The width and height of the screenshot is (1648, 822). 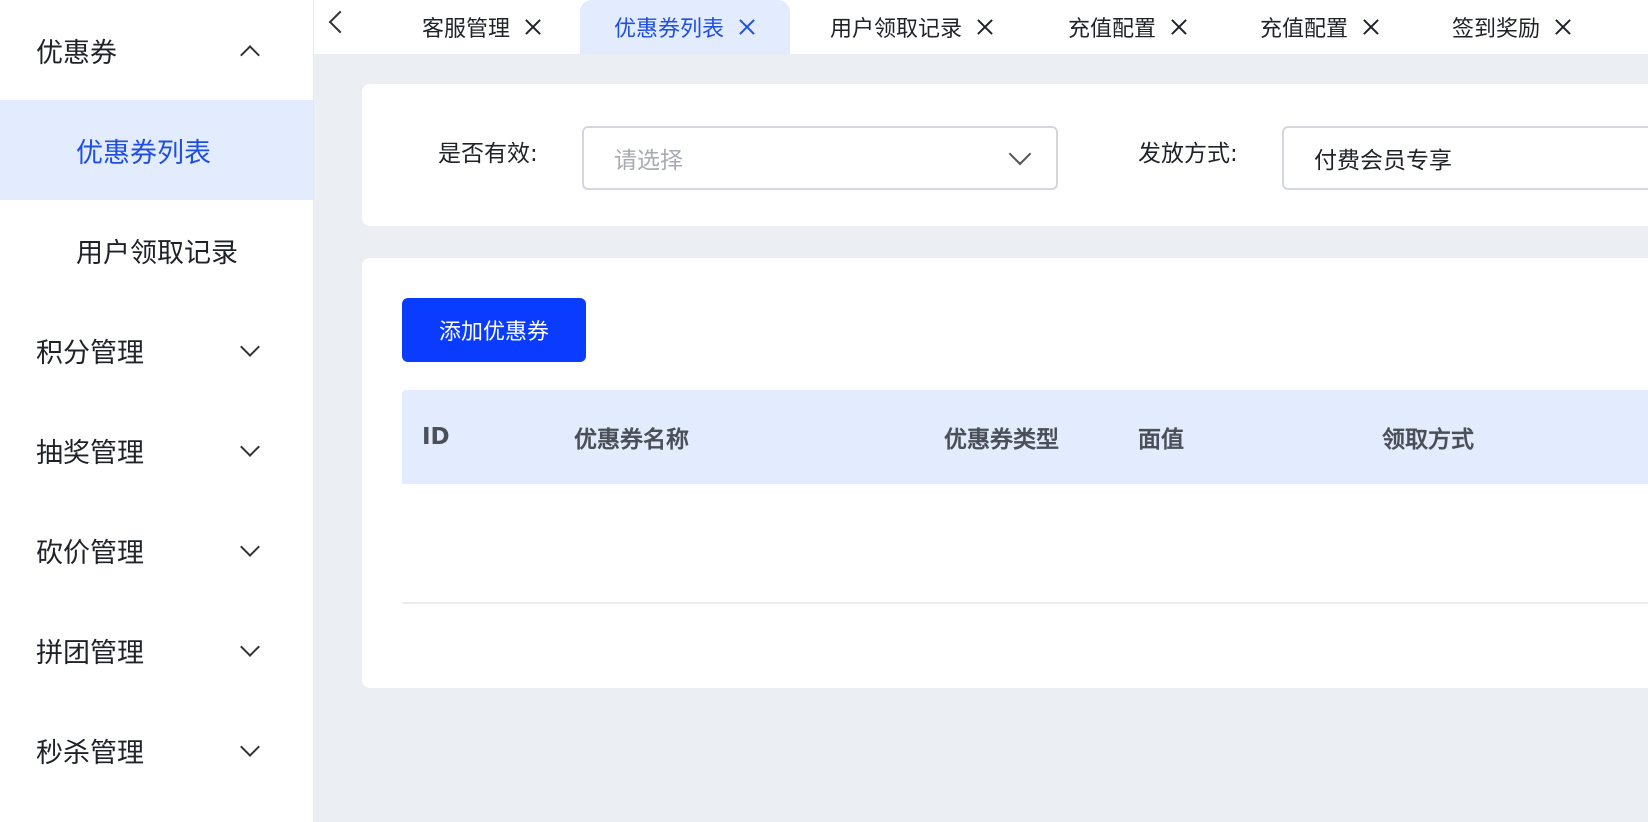 I want to click on sidebar-item-coupon-list: 优惠券列表, so click(x=156, y=150).